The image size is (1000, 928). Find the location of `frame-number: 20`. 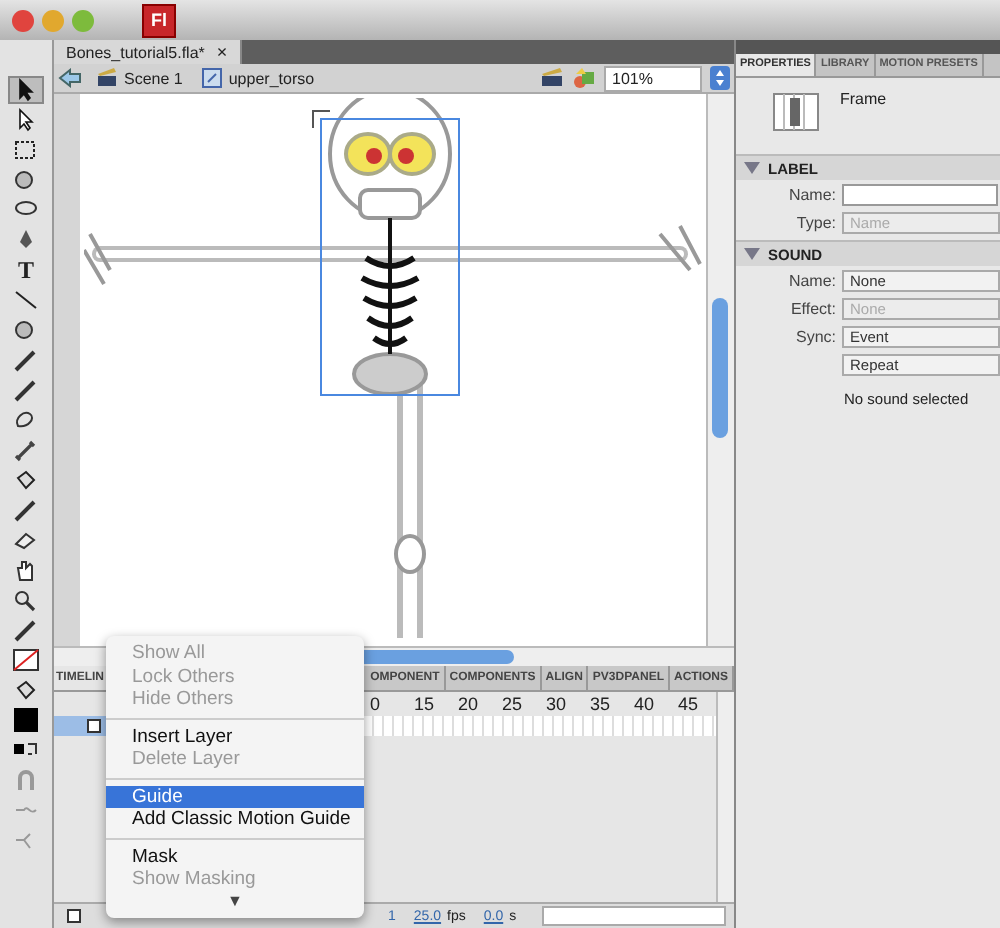

frame-number: 20 is located at coordinates (467, 704).